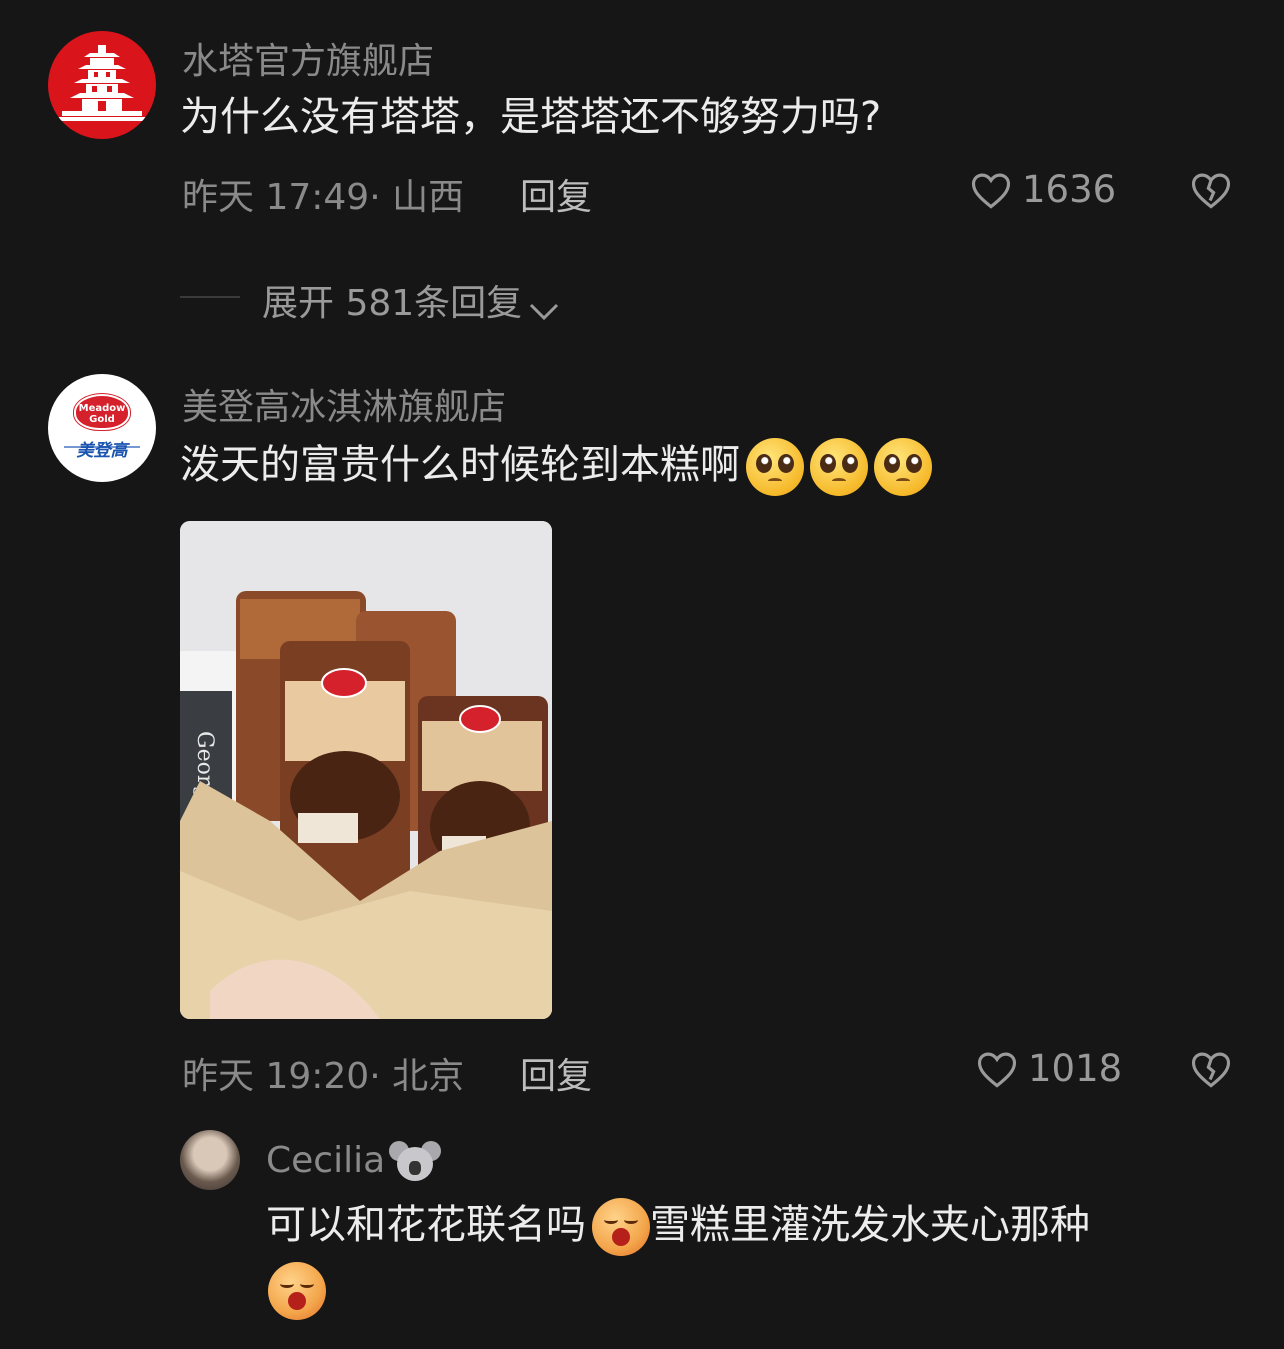 This screenshot has height=1349, width=1284. Describe the element at coordinates (1069, 189) in the screenshot. I see `like-count: 1636` at that location.